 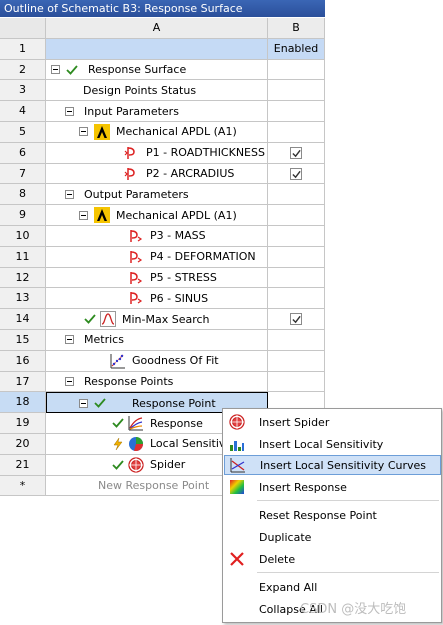 What do you see at coordinates (23, 153) in the screenshot?
I see `row-number: 6` at bounding box center [23, 153].